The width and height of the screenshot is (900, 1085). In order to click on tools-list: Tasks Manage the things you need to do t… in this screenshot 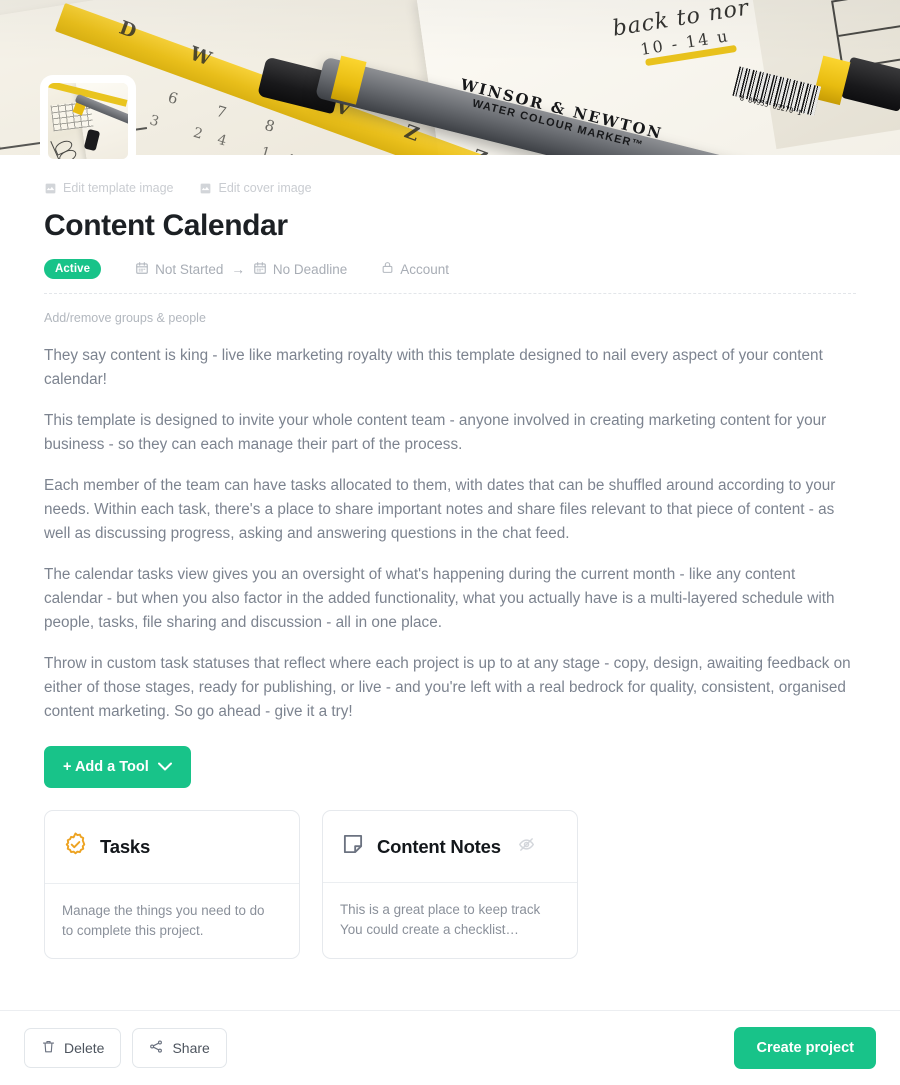, I will do `click(450, 884)`.